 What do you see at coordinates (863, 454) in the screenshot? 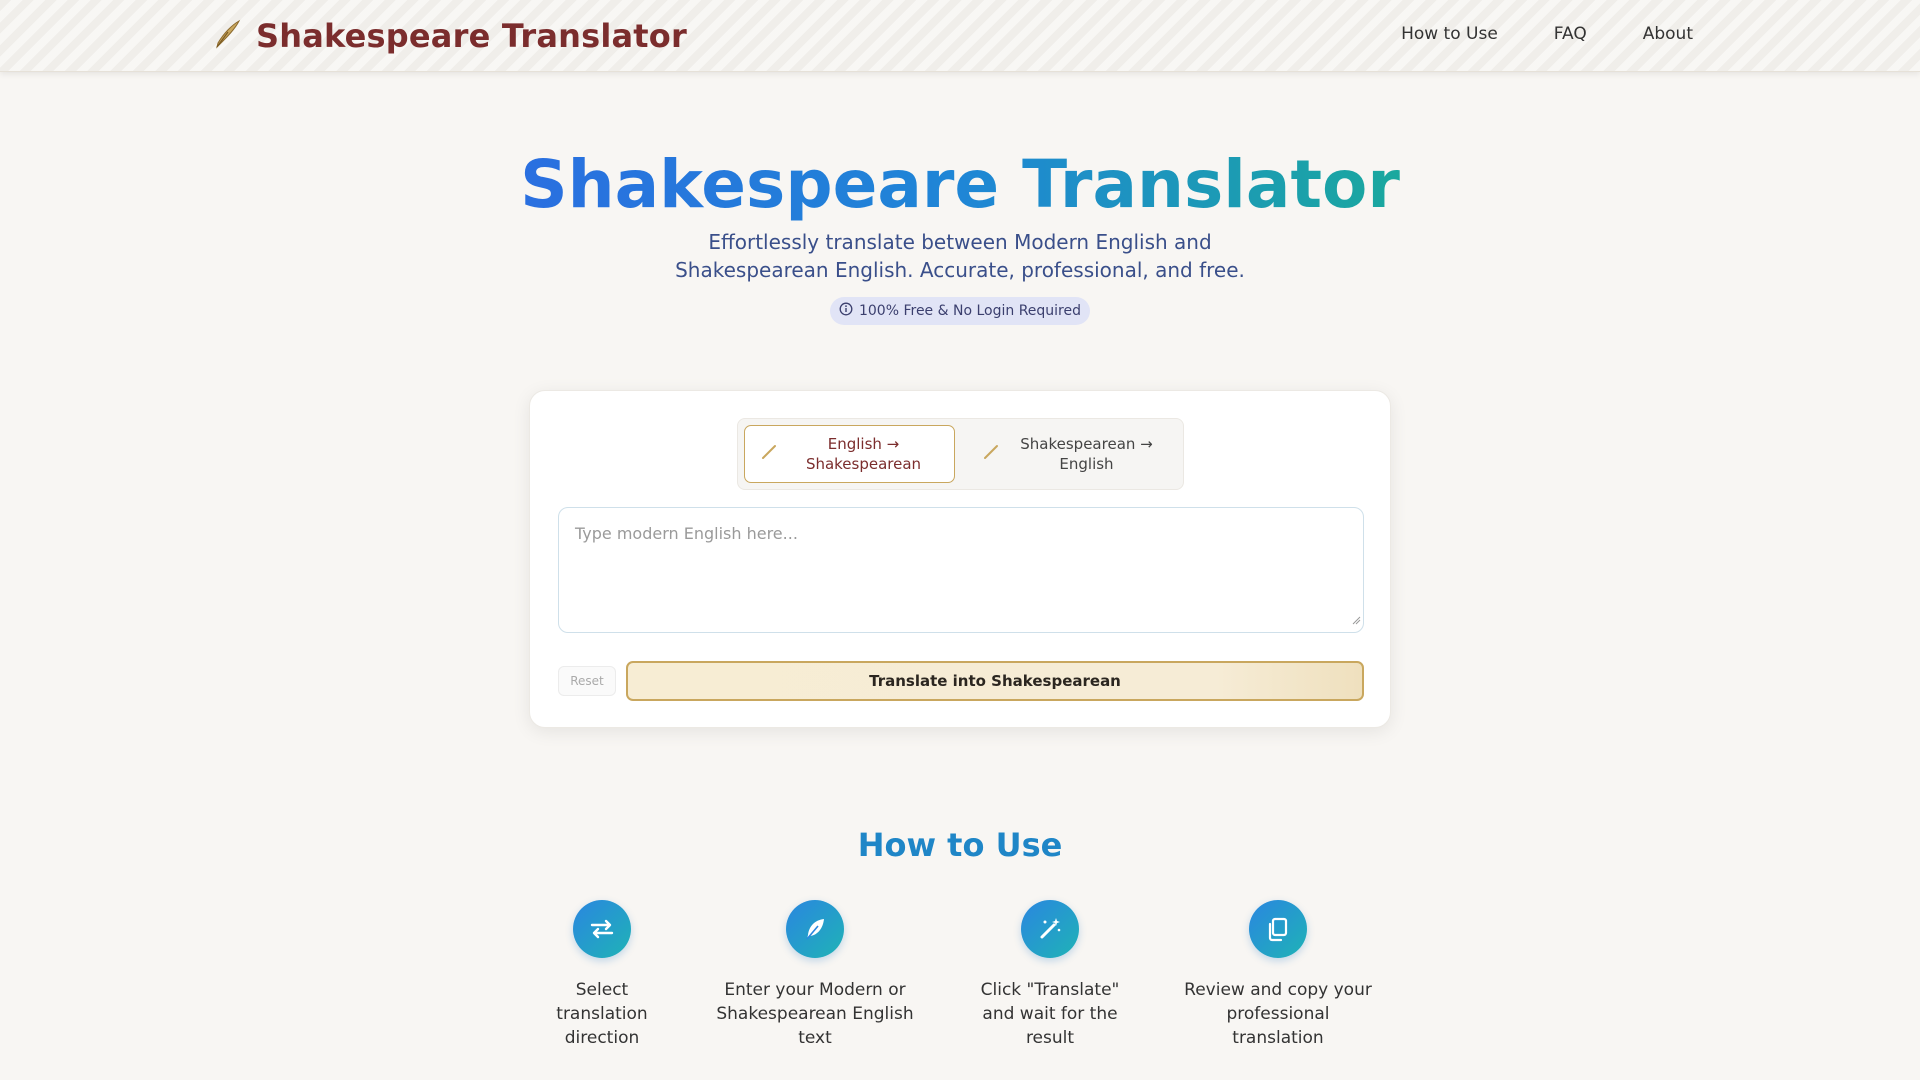
I see `mode-label: English → Shakespearean` at bounding box center [863, 454].